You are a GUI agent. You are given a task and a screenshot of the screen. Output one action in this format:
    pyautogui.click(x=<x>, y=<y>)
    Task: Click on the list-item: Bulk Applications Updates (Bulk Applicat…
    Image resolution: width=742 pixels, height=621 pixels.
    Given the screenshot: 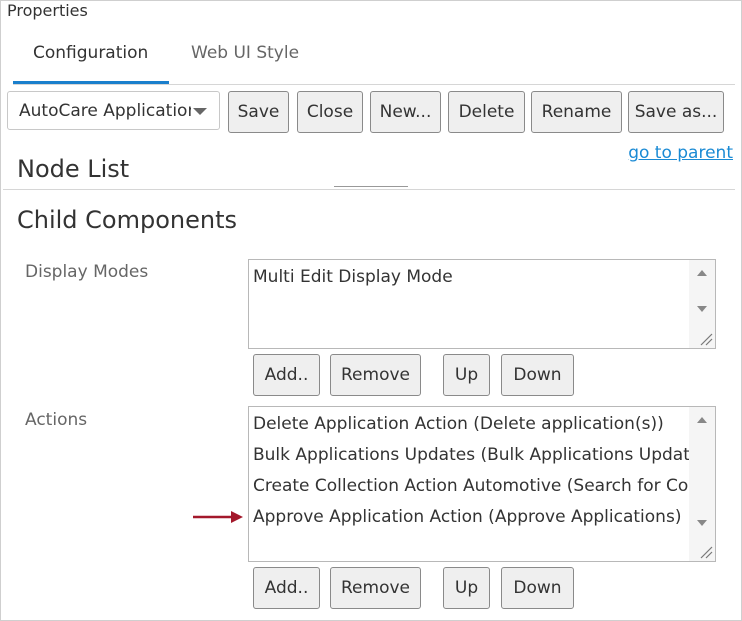 What is the action you would take?
    pyautogui.click(x=484, y=455)
    